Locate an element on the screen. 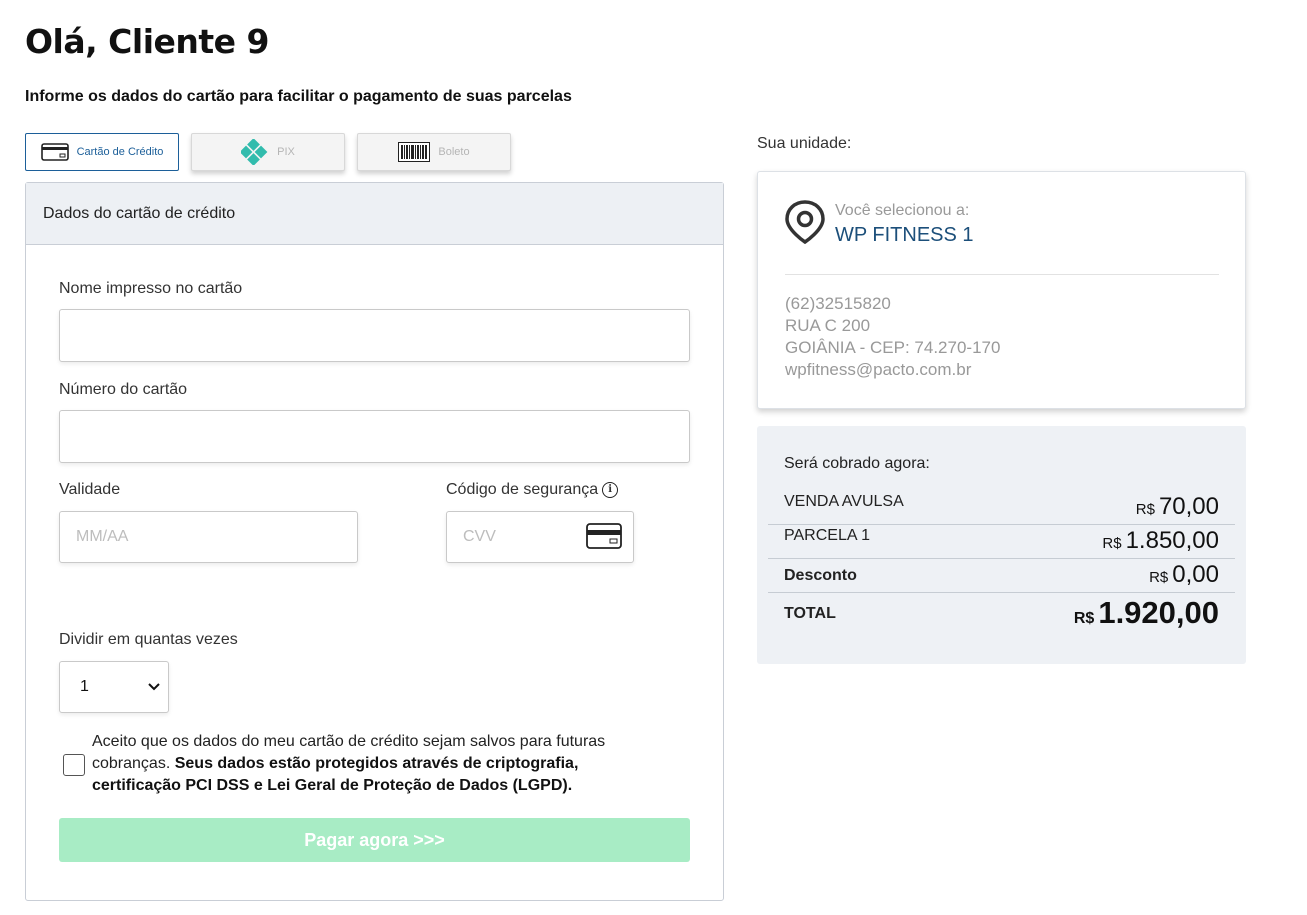 This screenshot has width=1307, height=915. summary-row: PARCELA 1 R$ 1.850,00 is located at coordinates (1001, 542).